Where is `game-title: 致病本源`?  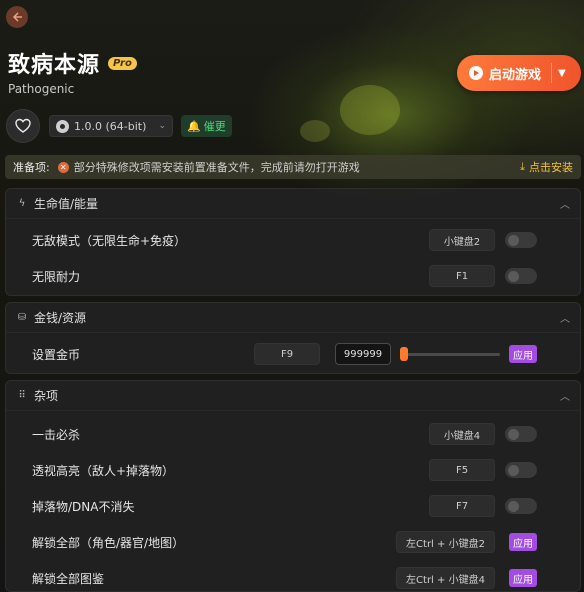 game-title: 致病本源 is located at coordinates (54, 65).